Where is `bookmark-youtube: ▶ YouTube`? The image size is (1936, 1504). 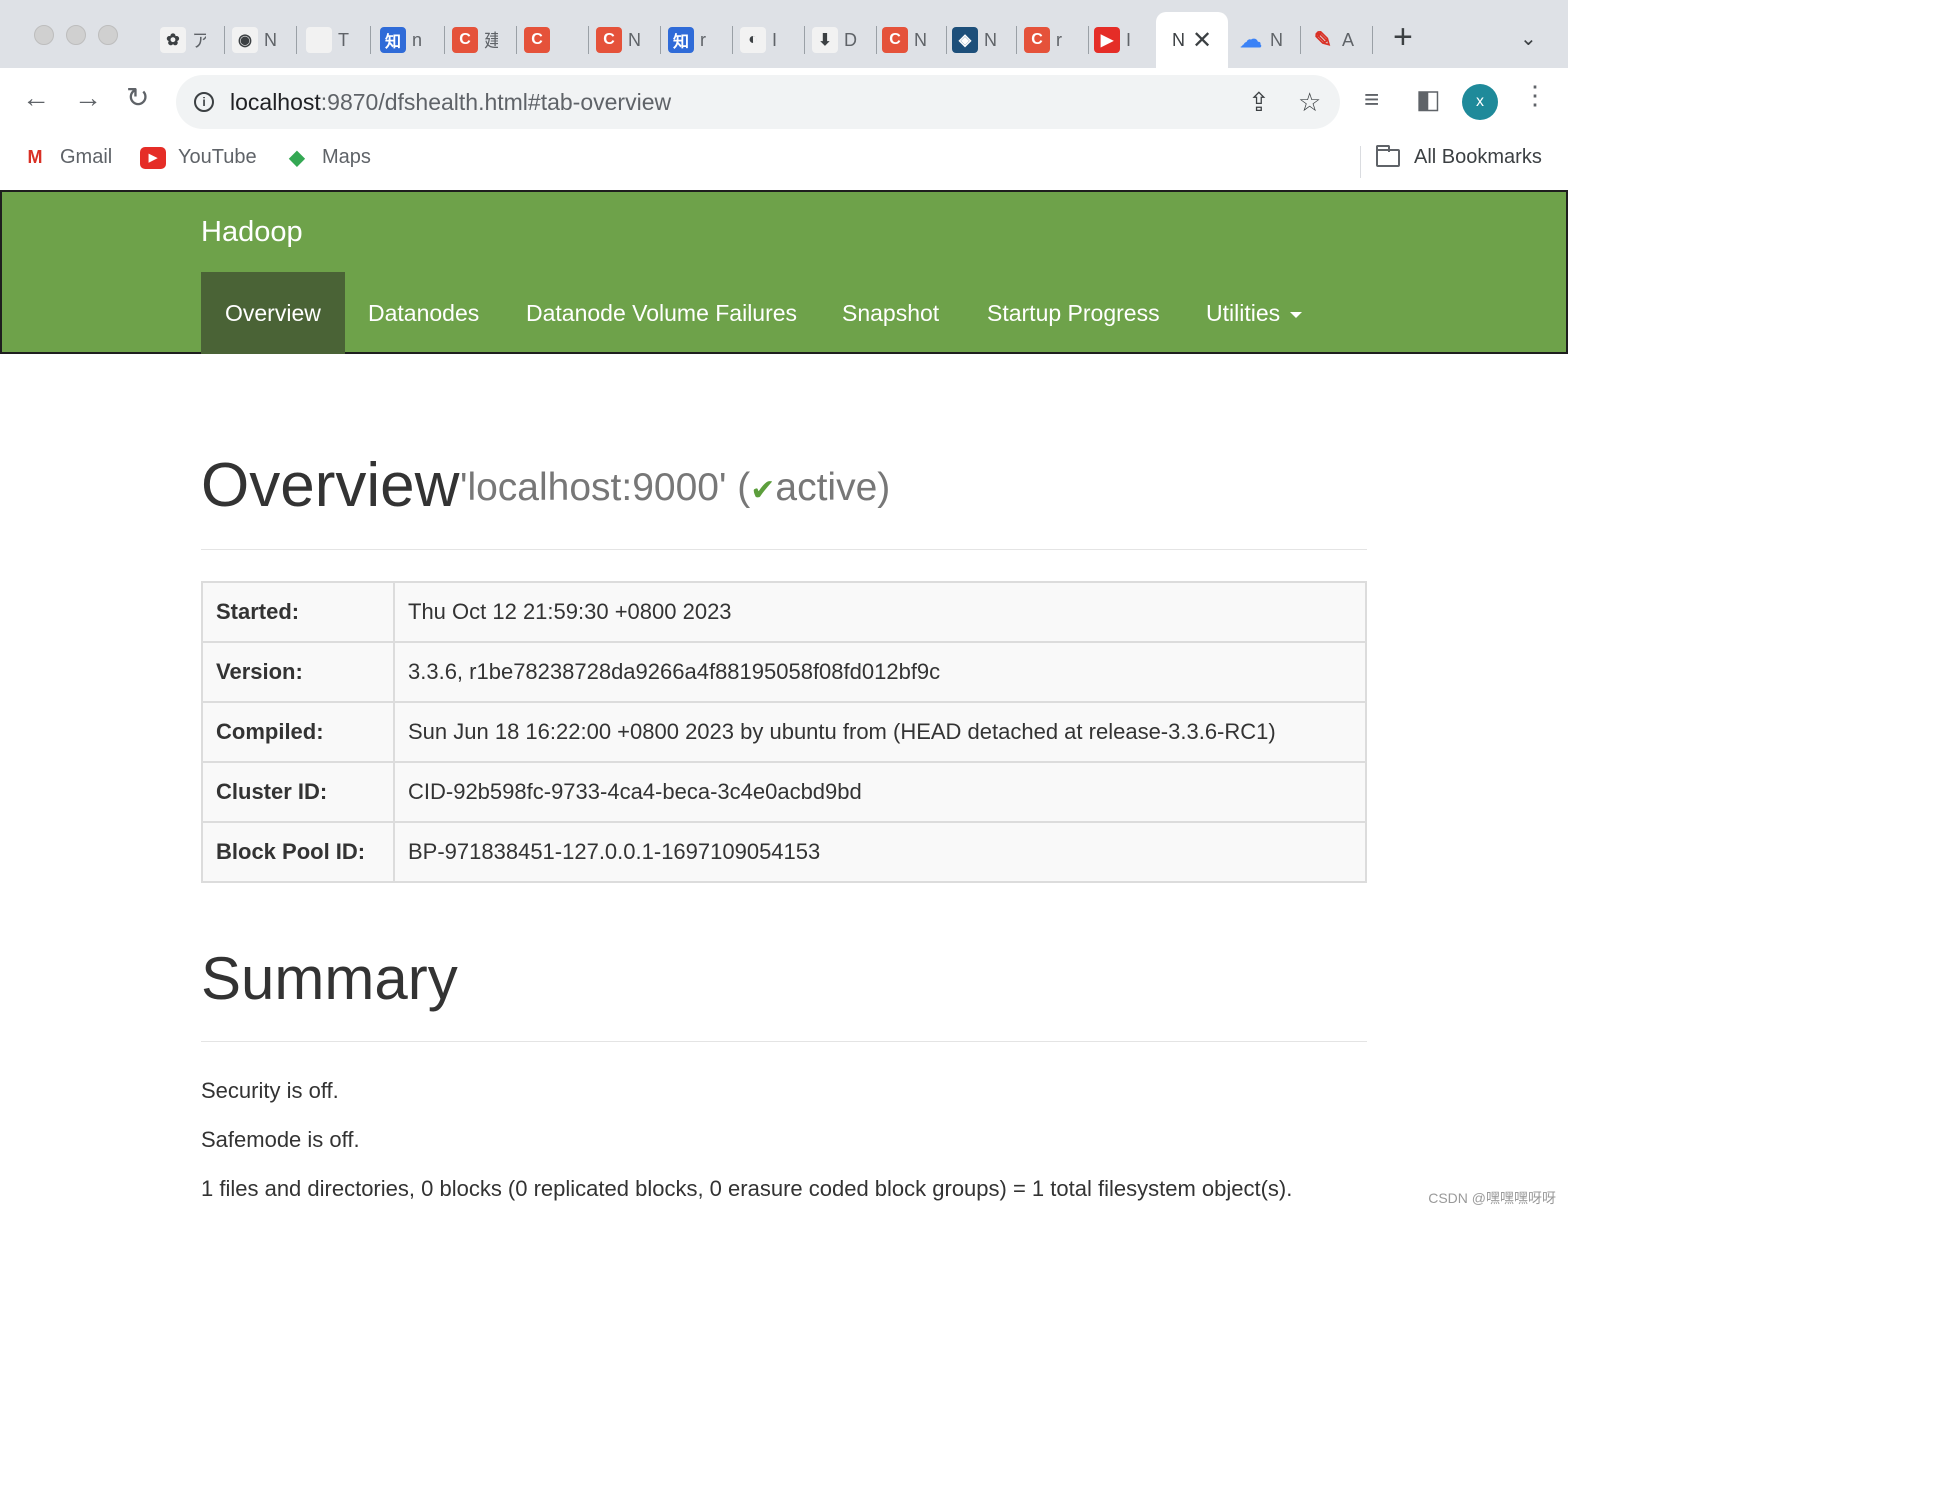 bookmark-youtube: ▶ YouTube is located at coordinates (198, 157).